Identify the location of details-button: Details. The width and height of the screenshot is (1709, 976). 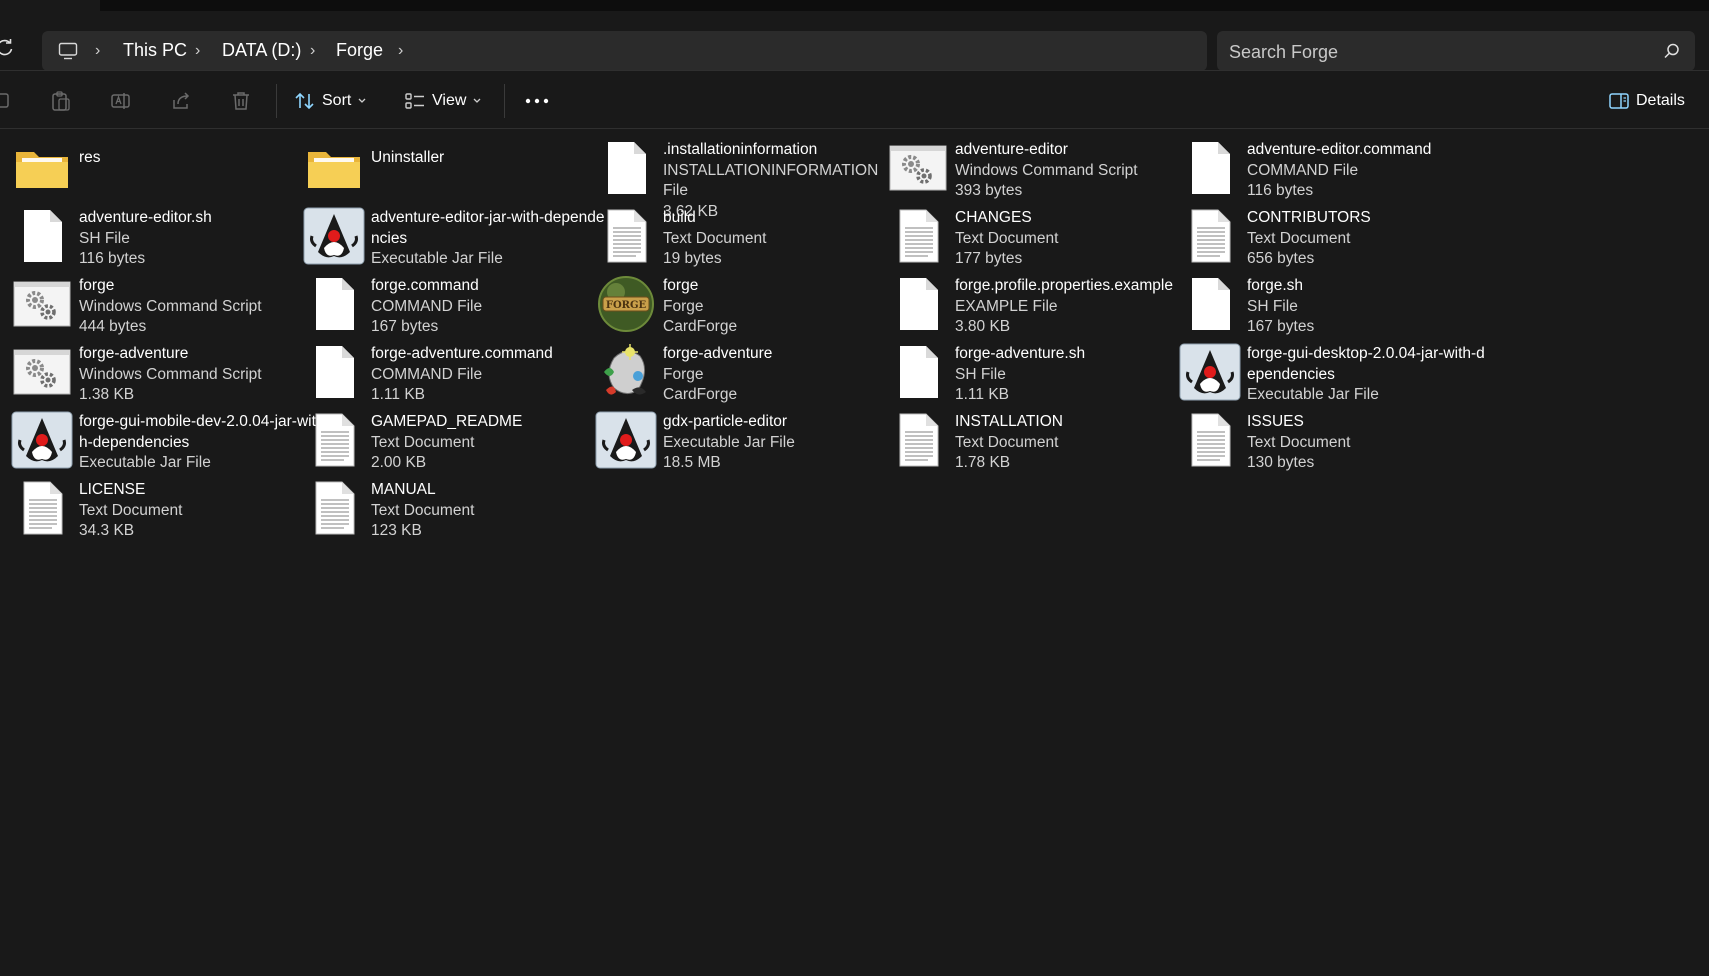
(1646, 101).